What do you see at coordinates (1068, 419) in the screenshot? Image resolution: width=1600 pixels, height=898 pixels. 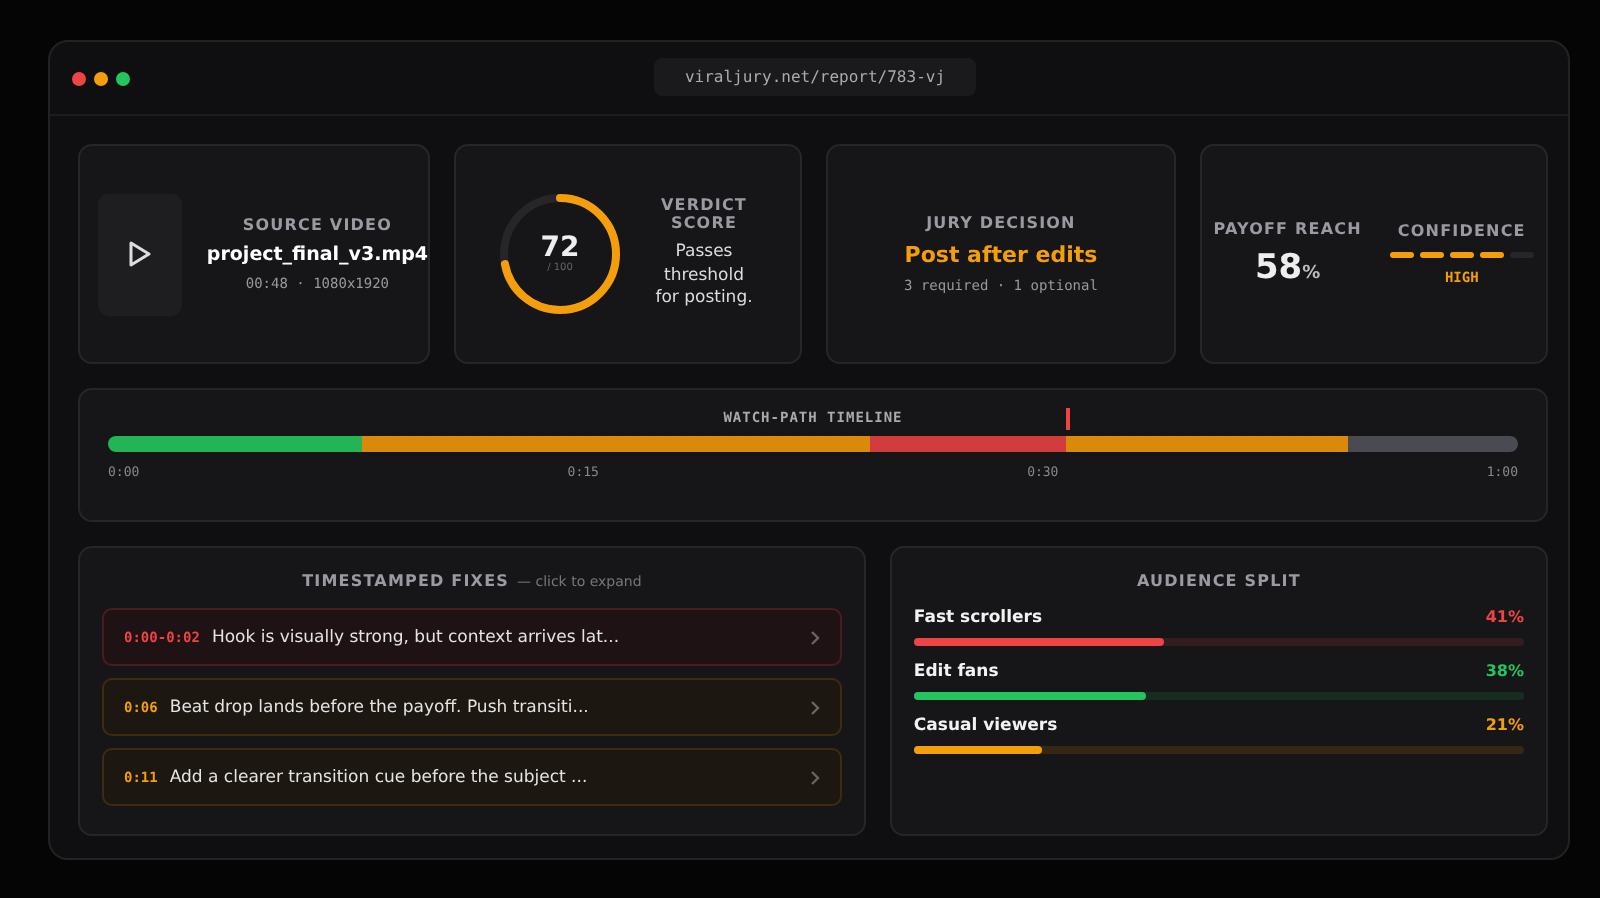 I see `playhead-marker` at bounding box center [1068, 419].